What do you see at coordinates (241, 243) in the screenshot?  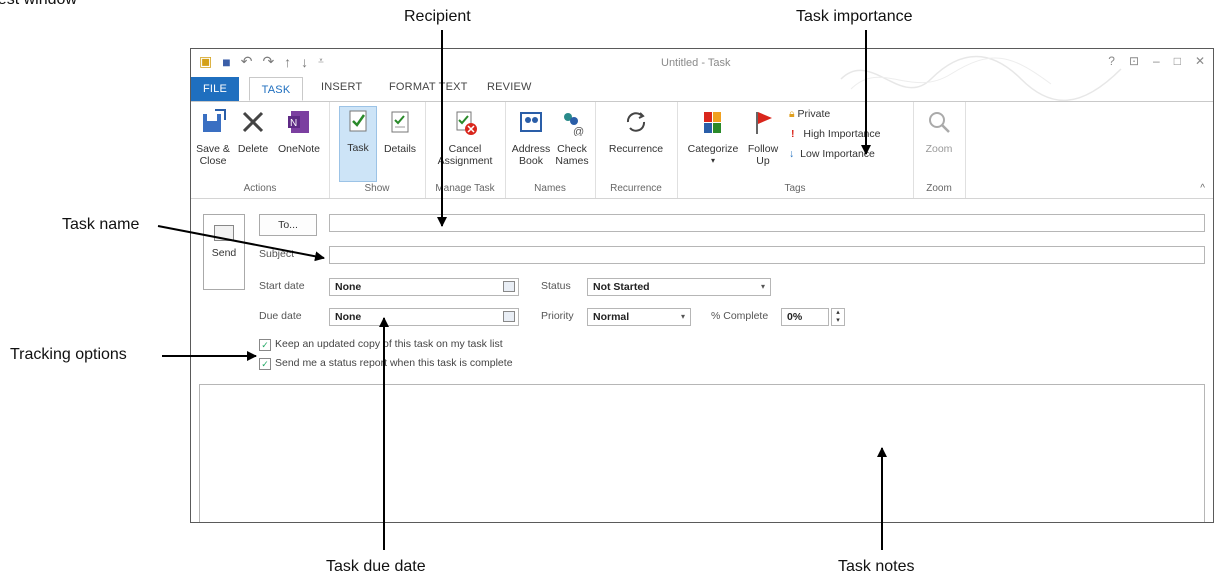 I see `task-name-arrow` at bounding box center [241, 243].